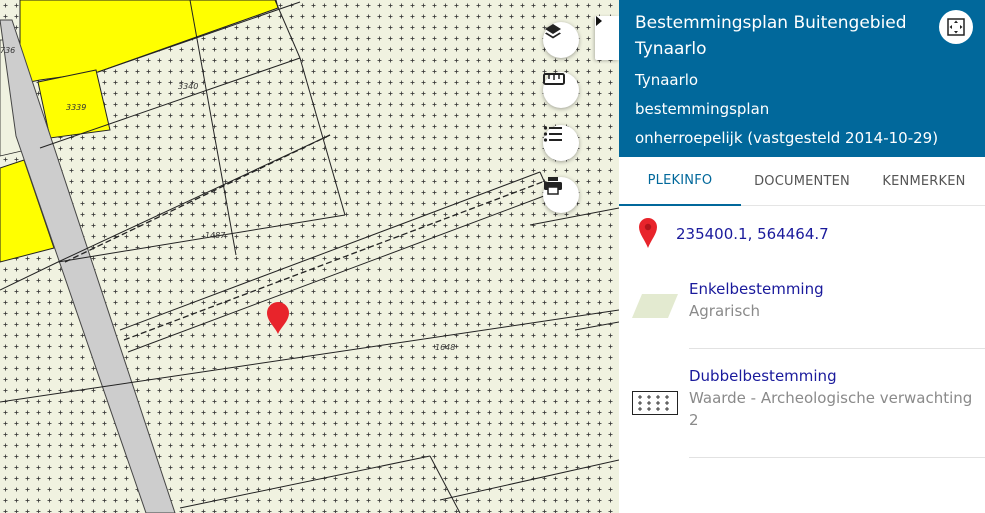 The width and height of the screenshot is (985, 513). I want to click on enkelbestemming-value: Agrarisch, so click(725, 311).